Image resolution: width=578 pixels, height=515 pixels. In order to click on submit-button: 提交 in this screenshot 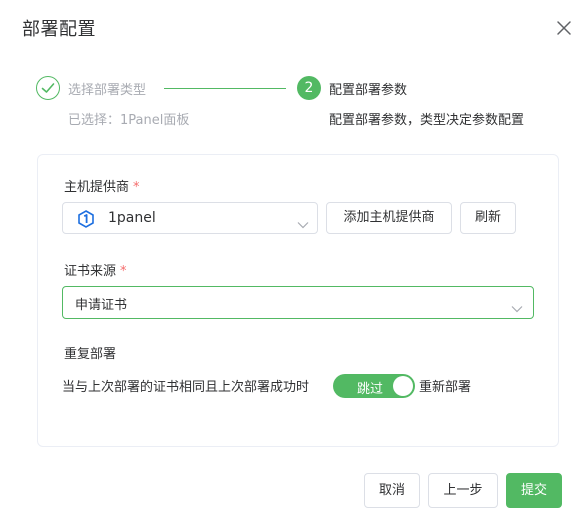, I will do `click(534, 490)`.